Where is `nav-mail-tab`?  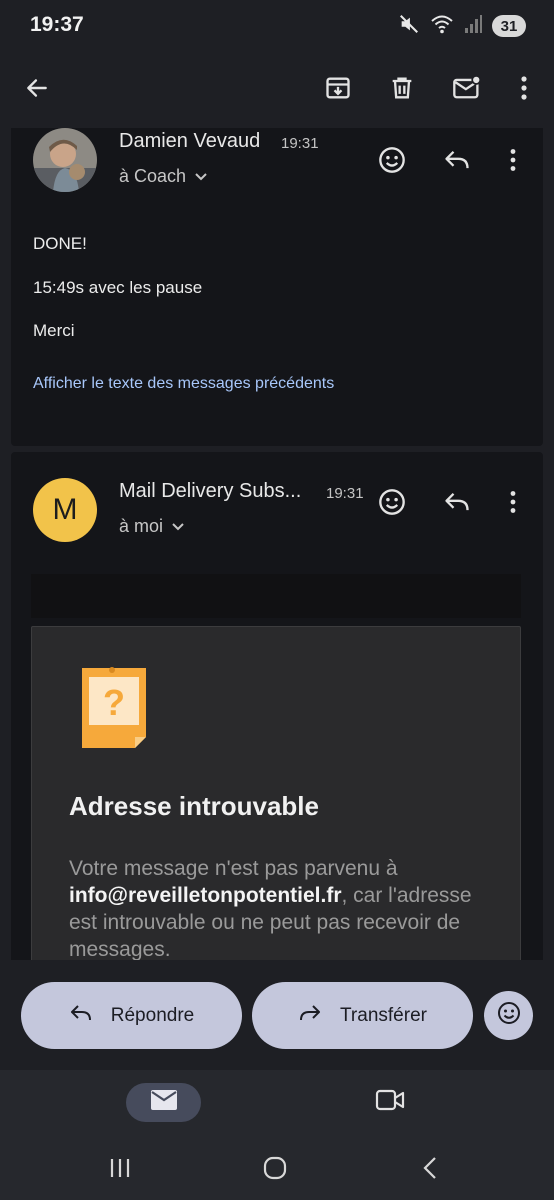 nav-mail-tab is located at coordinates (163, 1102).